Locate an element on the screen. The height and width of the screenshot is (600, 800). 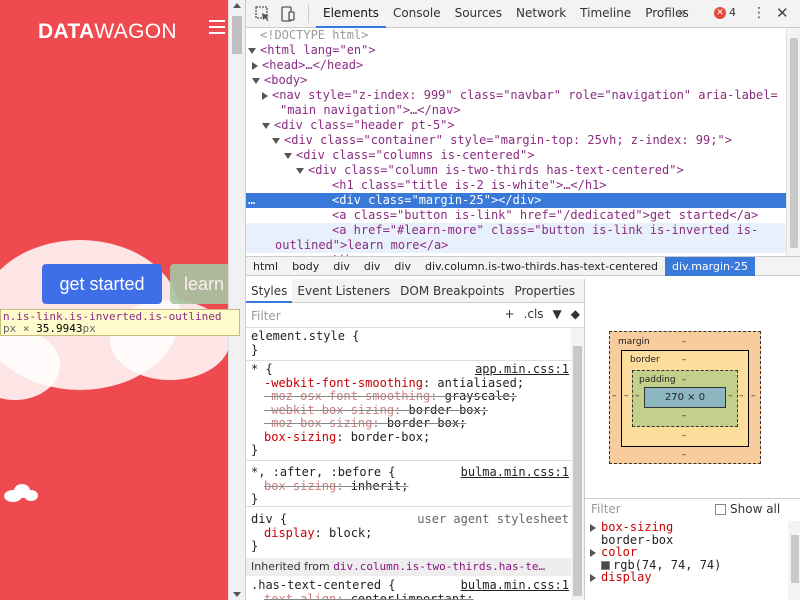
styles-scrollbar is located at coordinates (577, 464).